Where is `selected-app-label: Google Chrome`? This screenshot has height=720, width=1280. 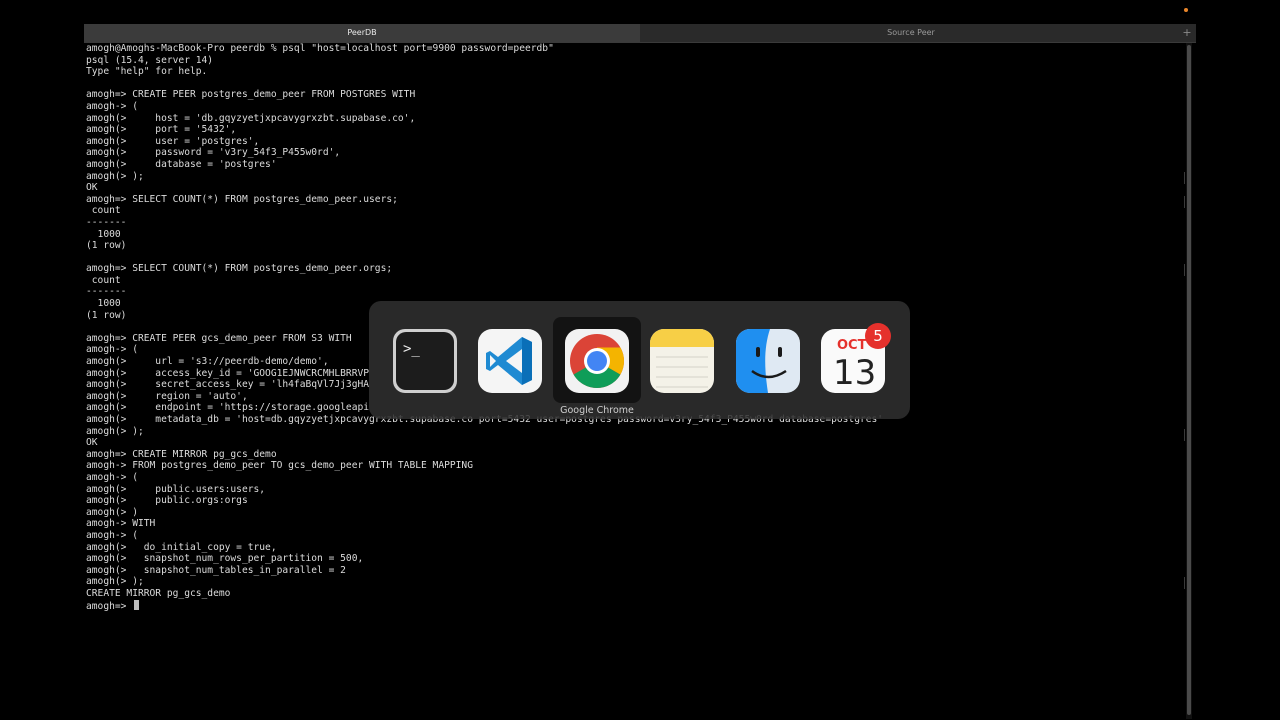
selected-app-label: Google Chrome is located at coordinates (597, 410).